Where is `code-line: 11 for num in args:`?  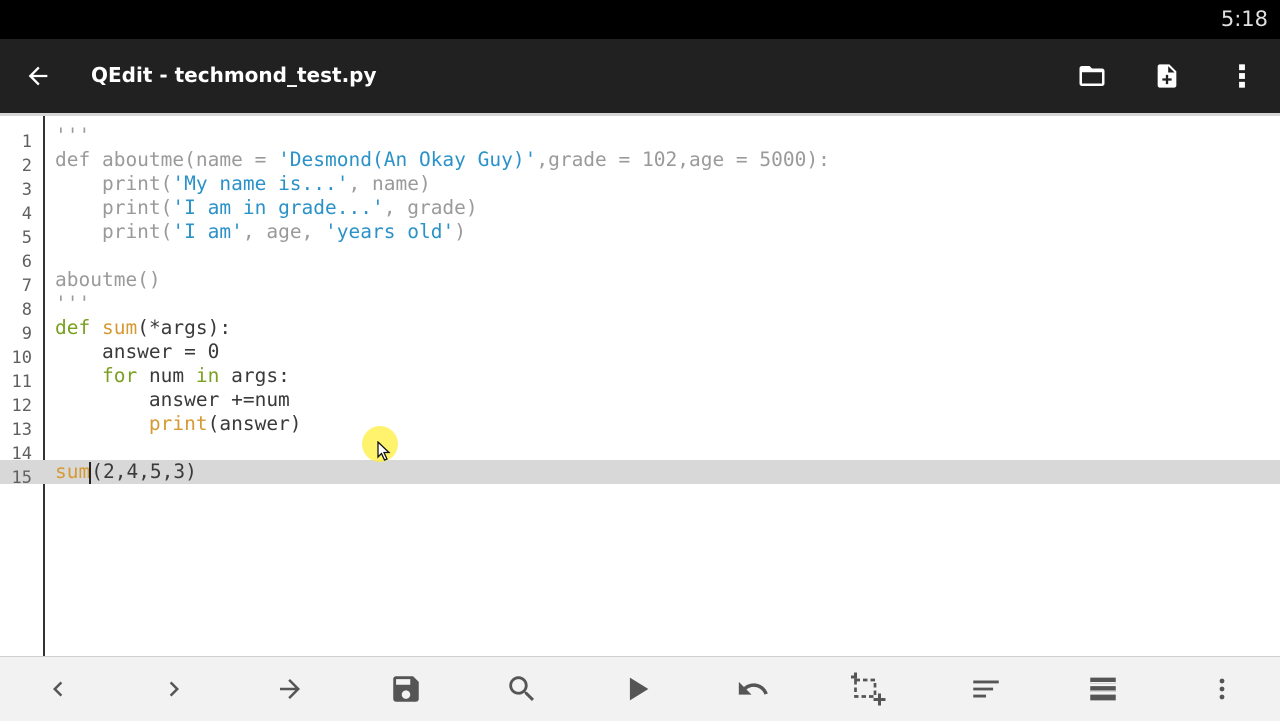
code-line: 11 for num in args: is located at coordinates (640, 378).